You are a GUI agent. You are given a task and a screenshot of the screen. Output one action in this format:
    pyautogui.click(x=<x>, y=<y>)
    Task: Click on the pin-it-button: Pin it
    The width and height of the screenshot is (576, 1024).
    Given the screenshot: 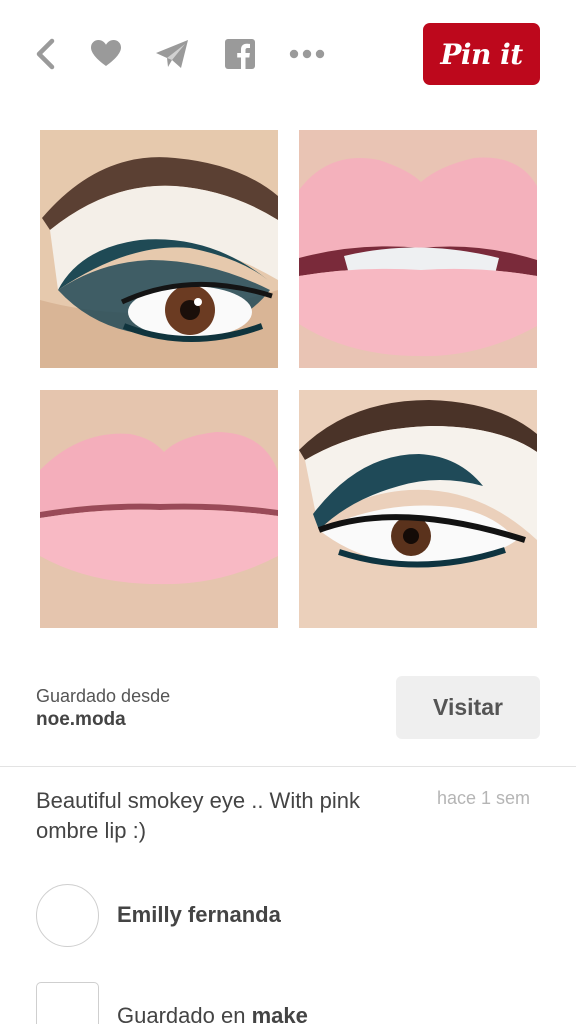 What is the action you would take?
    pyautogui.click(x=481, y=54)
    